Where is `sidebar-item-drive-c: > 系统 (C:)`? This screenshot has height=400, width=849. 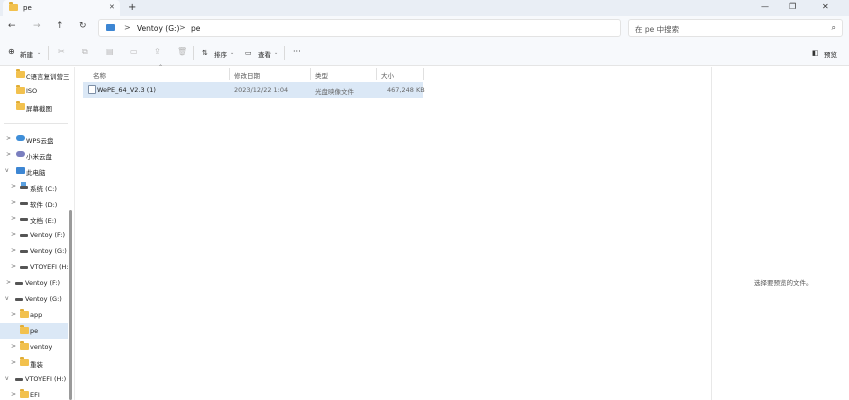 sidebar-item-drive-c: > 系统 (C:) is located at coordinates (34, 187).